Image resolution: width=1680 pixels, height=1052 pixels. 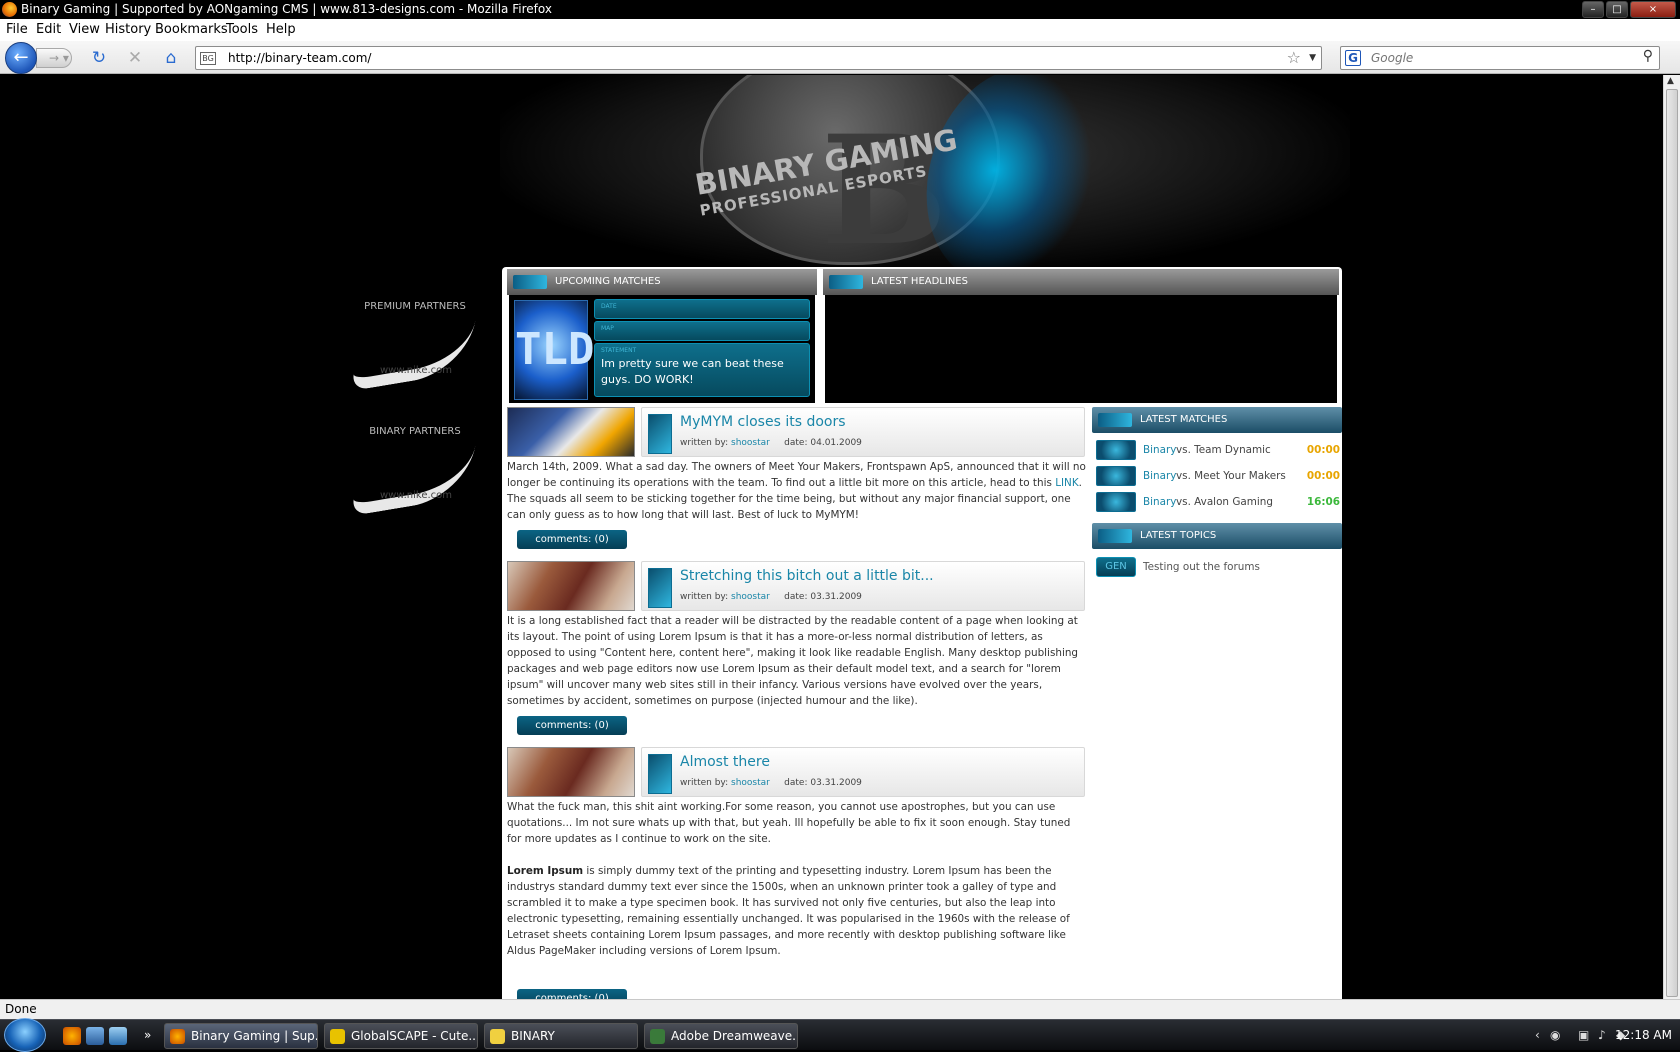 What do you see at coordinates (191, 29) in the screenshot?
I see `menu-bookmarks: Bookmarks` at bounding box center [191, 29].